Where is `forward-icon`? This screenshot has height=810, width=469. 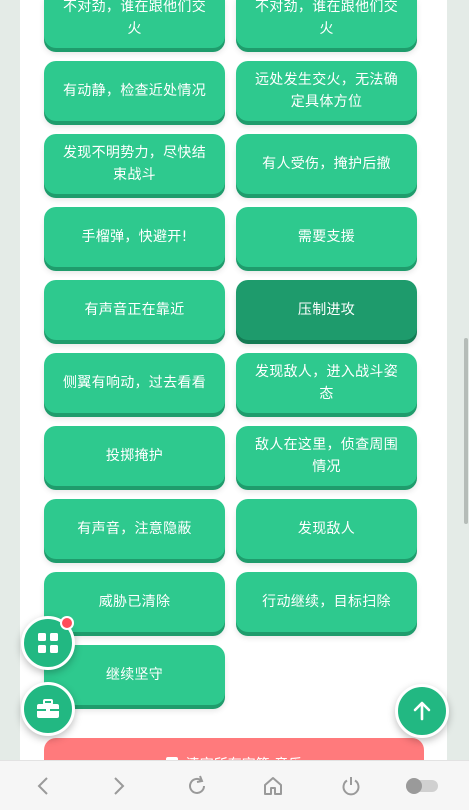
forward-icon is located at coordinates (119, 786).